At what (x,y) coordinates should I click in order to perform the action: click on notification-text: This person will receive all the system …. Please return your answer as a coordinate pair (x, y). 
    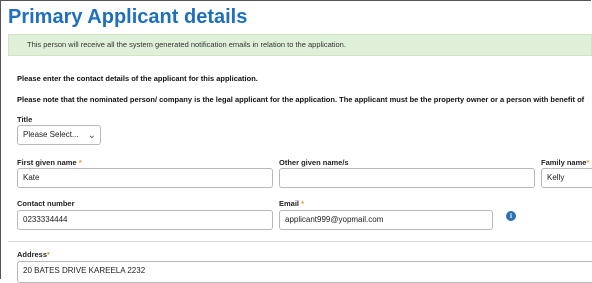
    Looking at the image, I should click on (186, 44).